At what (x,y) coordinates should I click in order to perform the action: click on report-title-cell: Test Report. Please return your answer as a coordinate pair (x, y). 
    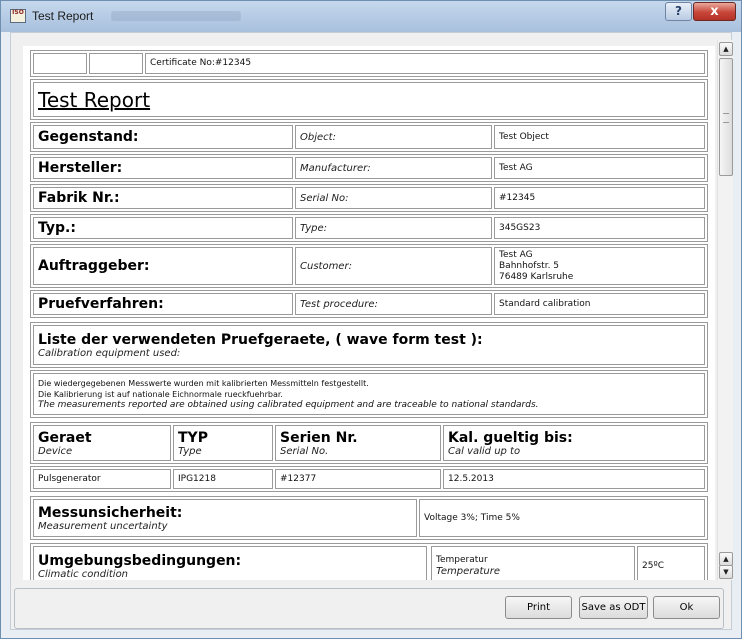
    Looking at the image, I should click on (369, 99).